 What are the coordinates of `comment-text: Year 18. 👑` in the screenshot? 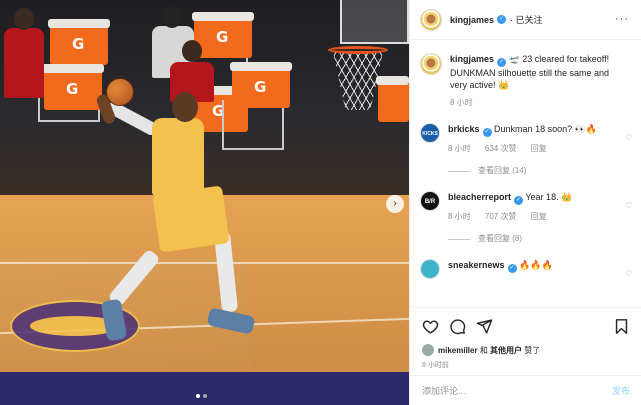 It's located at (549, 197).